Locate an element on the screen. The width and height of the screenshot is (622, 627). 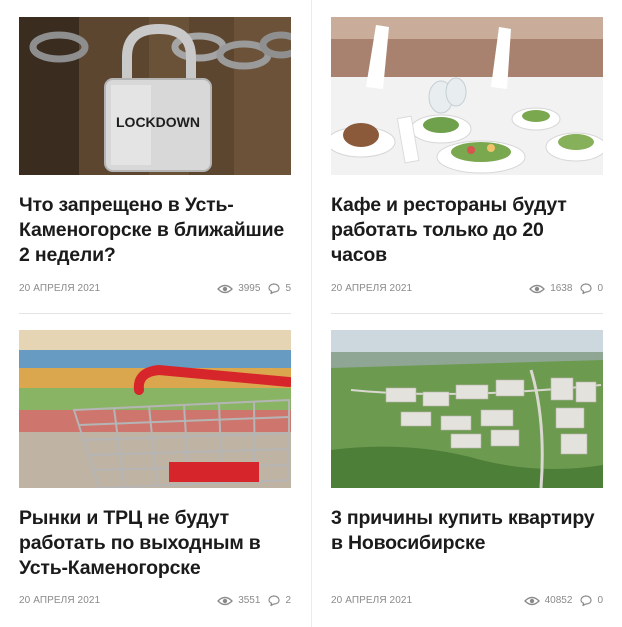
article-meta: 20 АПРЕЛЯ 2021 3551 2 is located at coordinates (155, 600).